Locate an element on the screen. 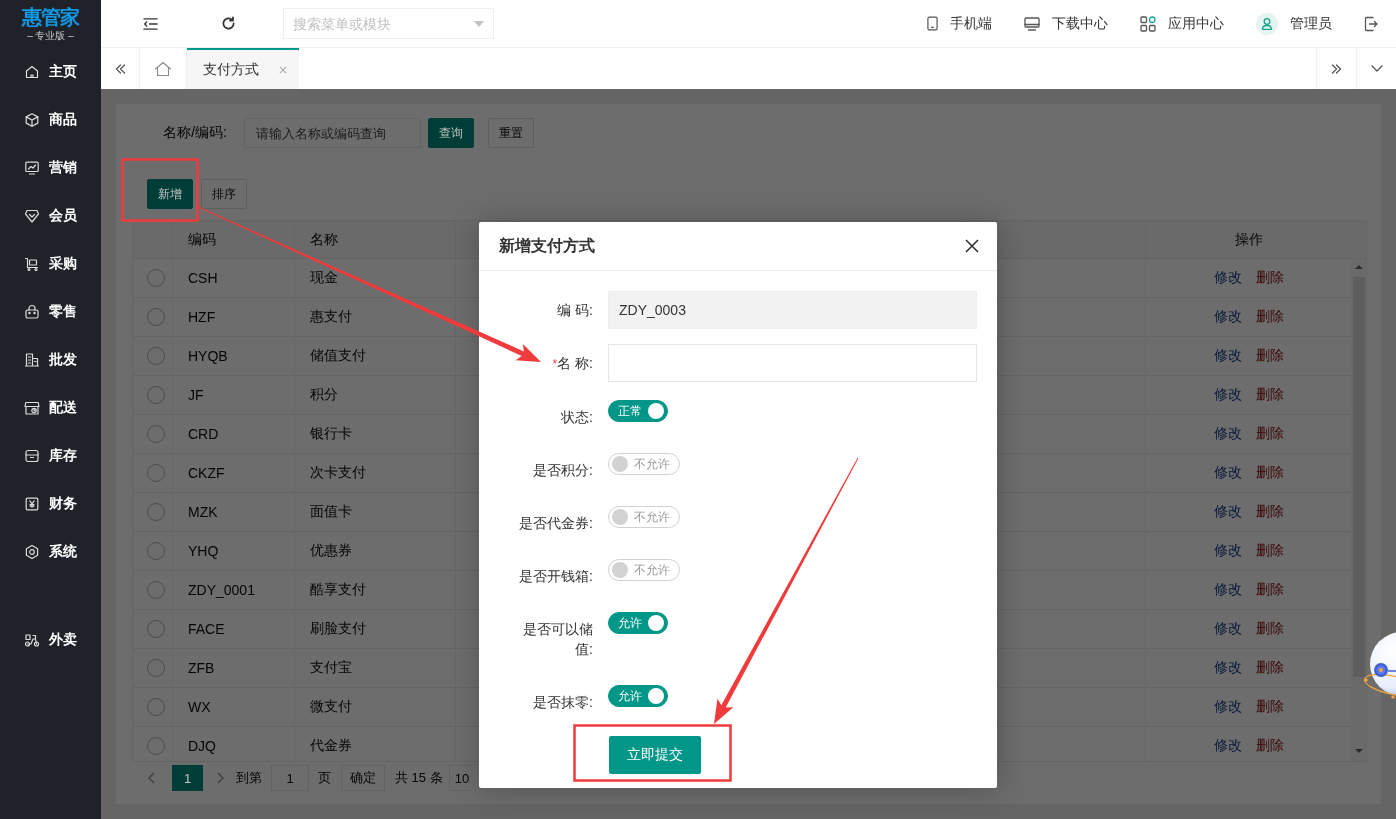 The image size is (1396, 819). table-cell: 微支付 is located at coordinates (375, 707).